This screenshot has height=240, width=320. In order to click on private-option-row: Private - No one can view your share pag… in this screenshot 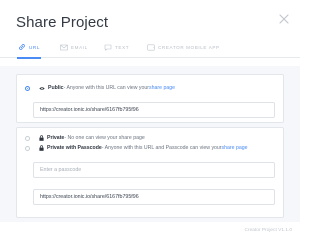, I will do `click(150, 138)`.